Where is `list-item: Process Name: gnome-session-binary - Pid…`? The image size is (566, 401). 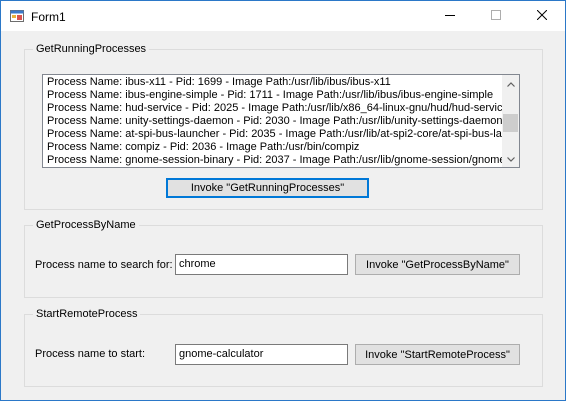
list-item: Process Name: gnome-session-binary - Pid… is located at coordinates (275, 160).